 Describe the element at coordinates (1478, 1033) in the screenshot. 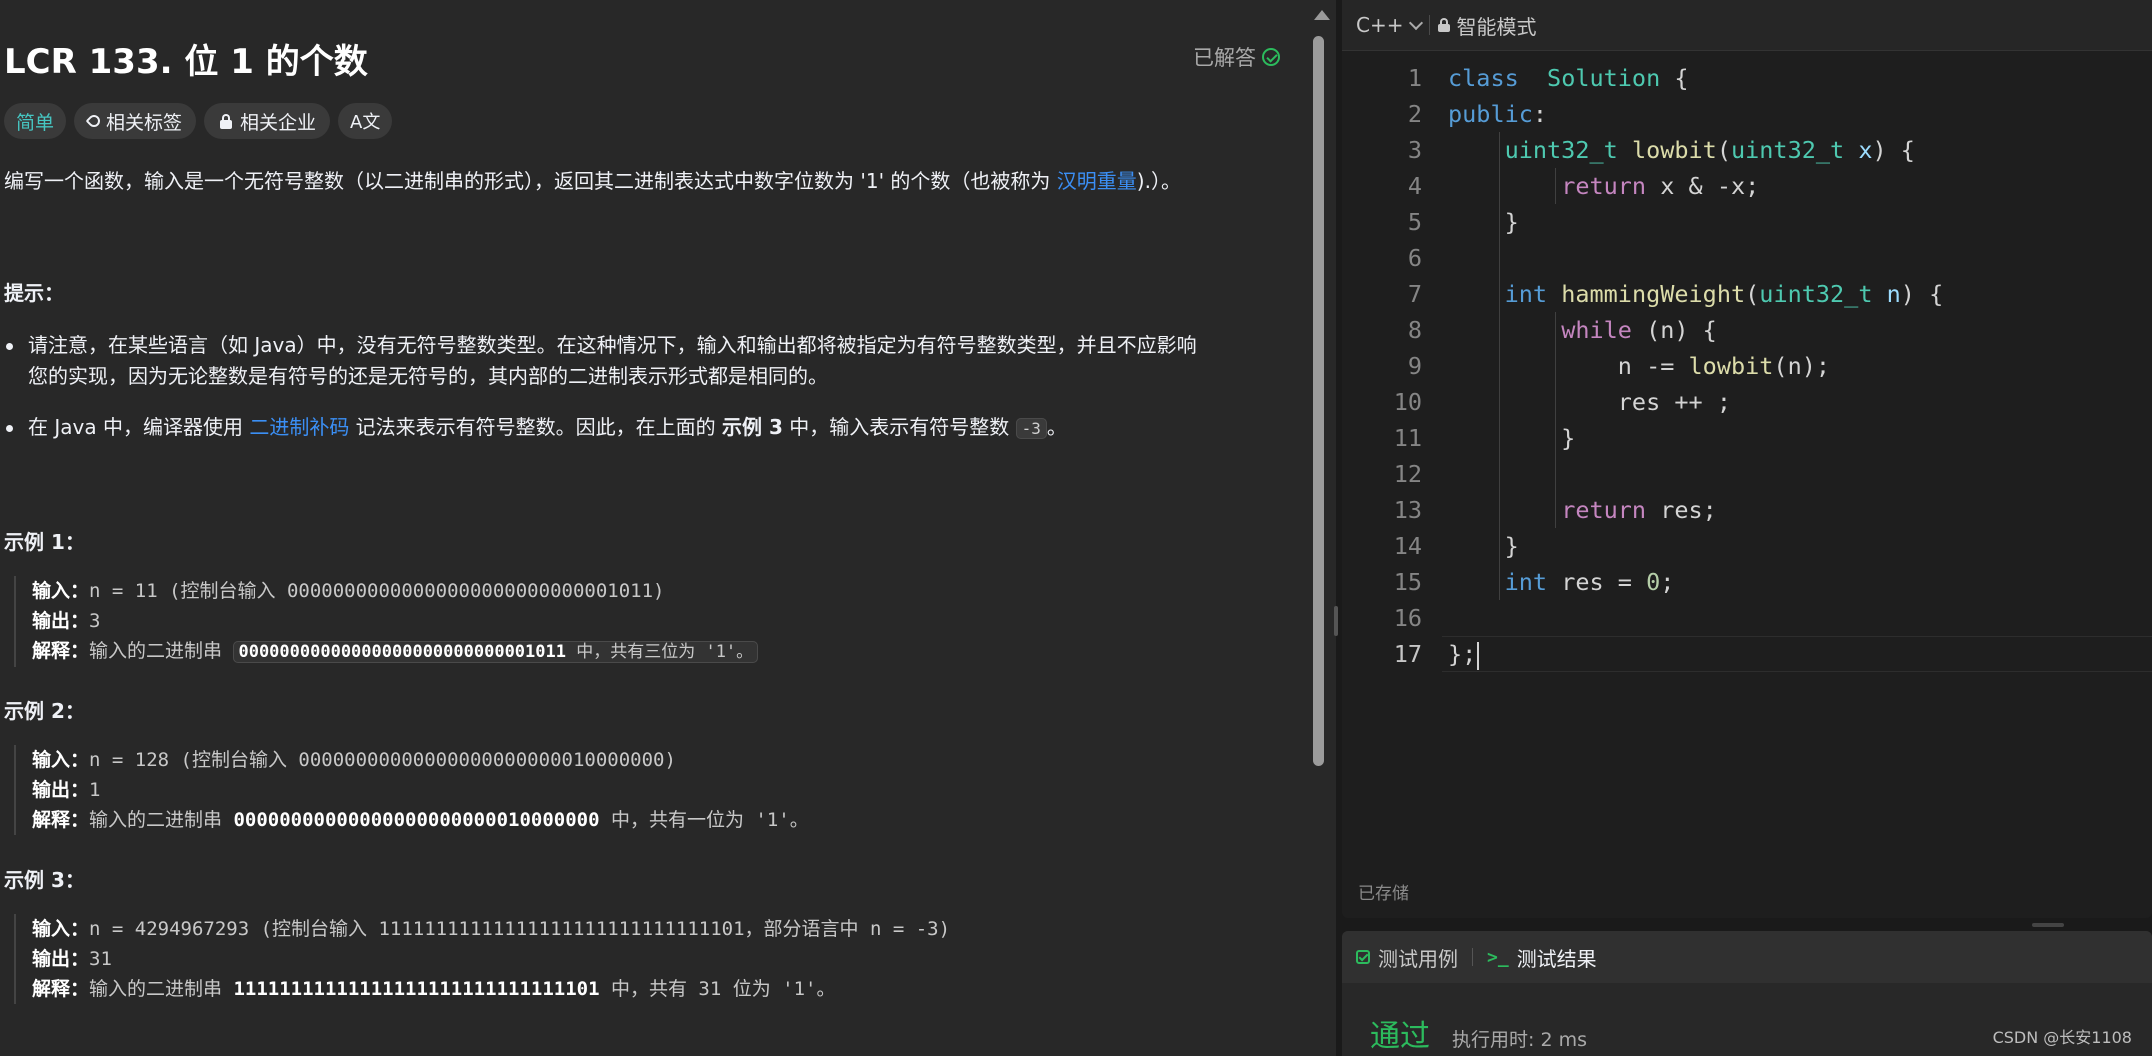

I see `test-result: 通过 执行用时: 2 ms` at that location.